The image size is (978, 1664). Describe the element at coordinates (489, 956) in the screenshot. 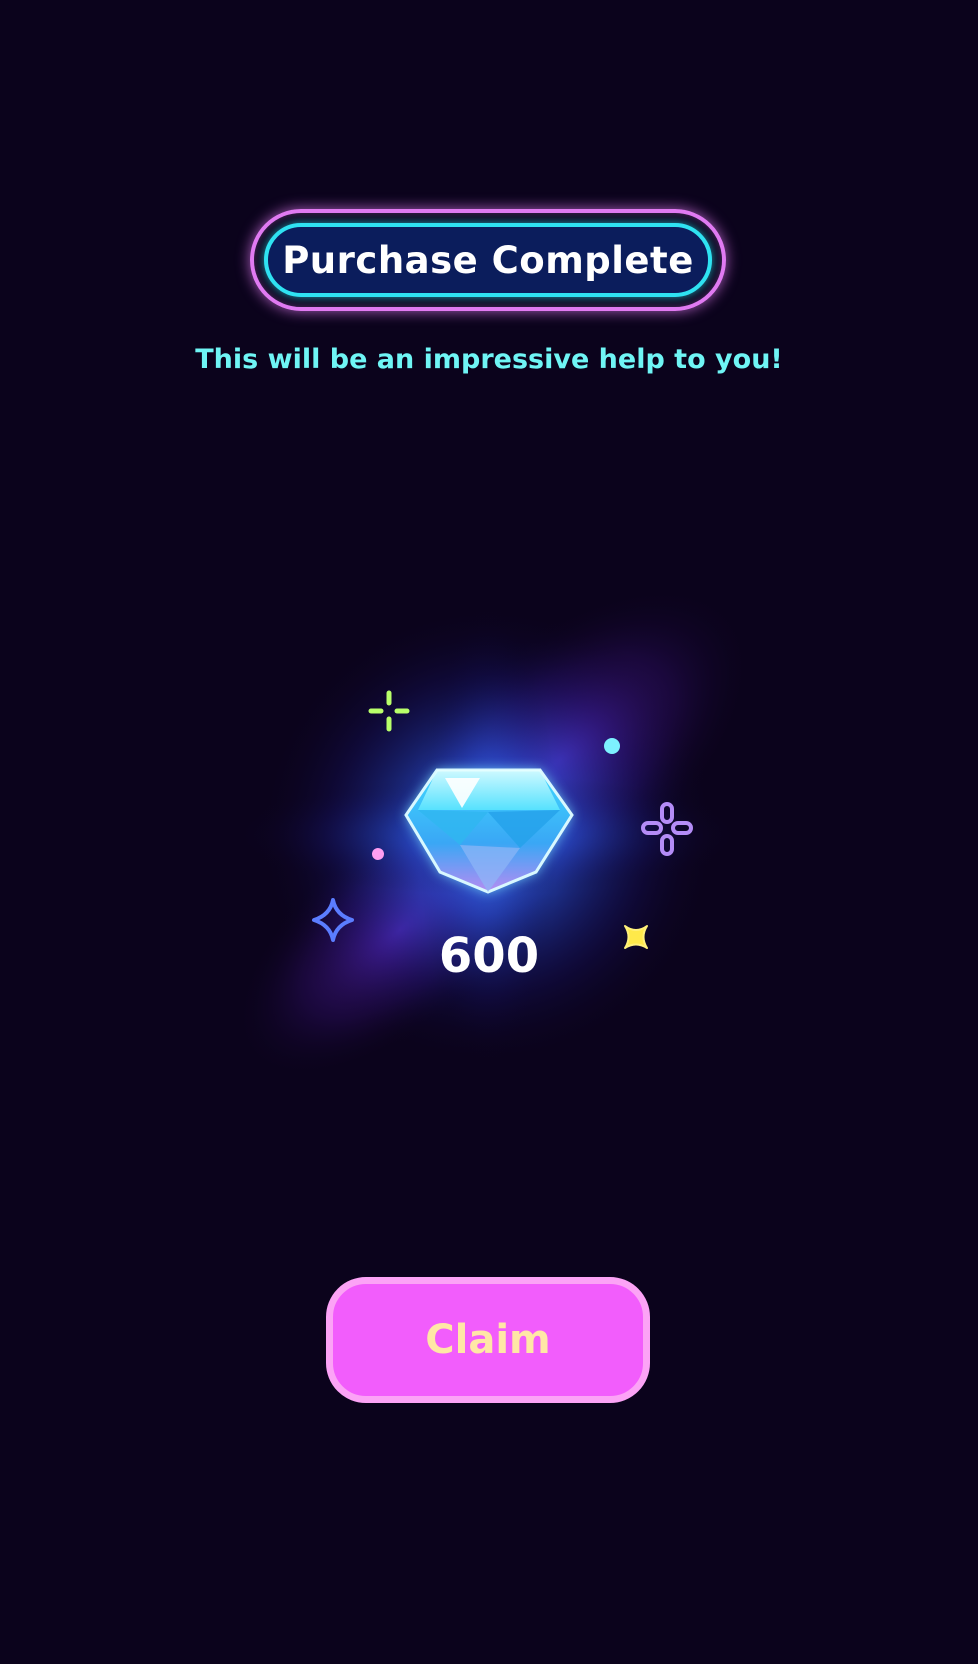

I see `reward-amount: 600` at that location.